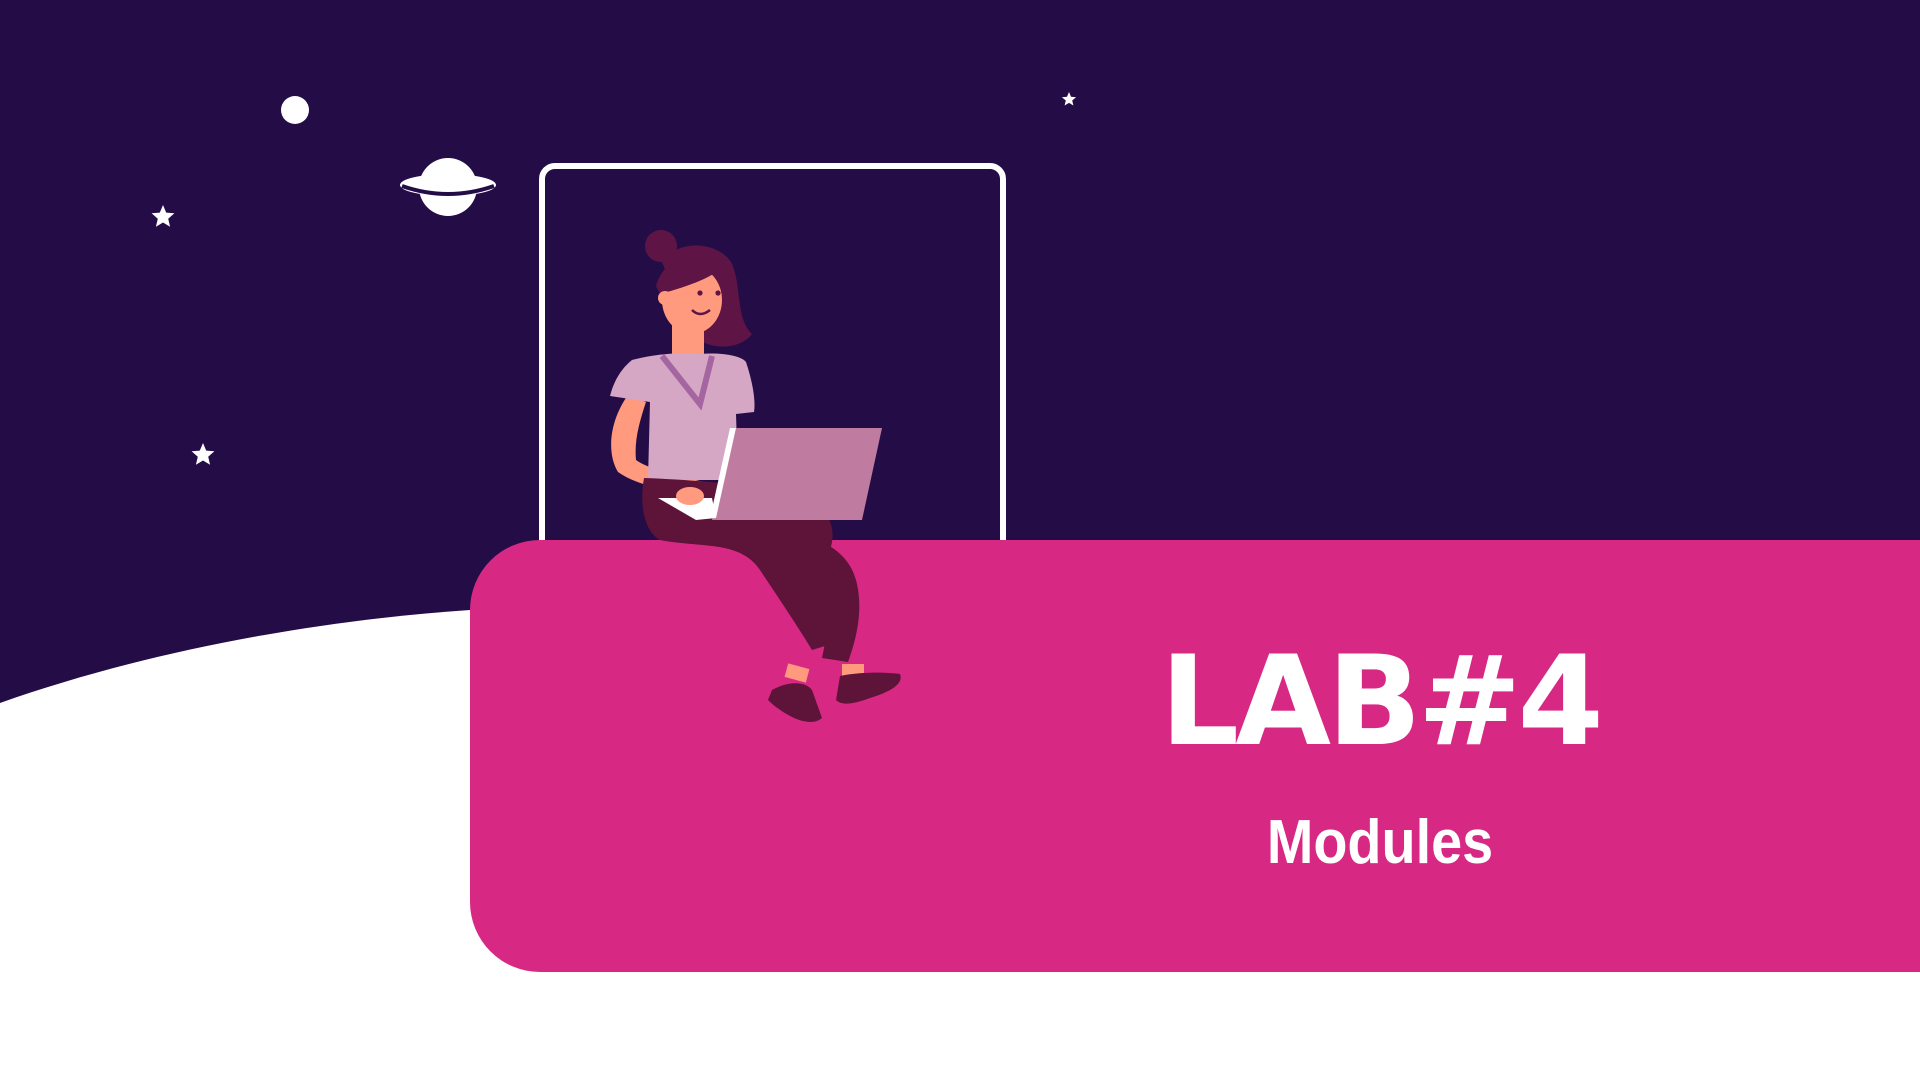 The width and height of the screenshot is (1920, 1080). Describe the element at coordinates (1382, 702) in the screenshot. I see `slide-title: LAB#4` at that location.